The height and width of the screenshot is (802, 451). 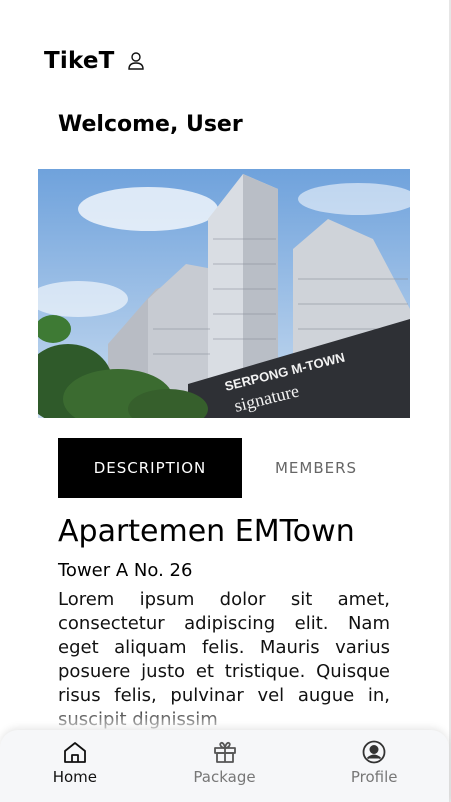 What do you see at coordinates (75, 752) in the screenshot?
I see `home-icon` at bounding box center [75, 752].